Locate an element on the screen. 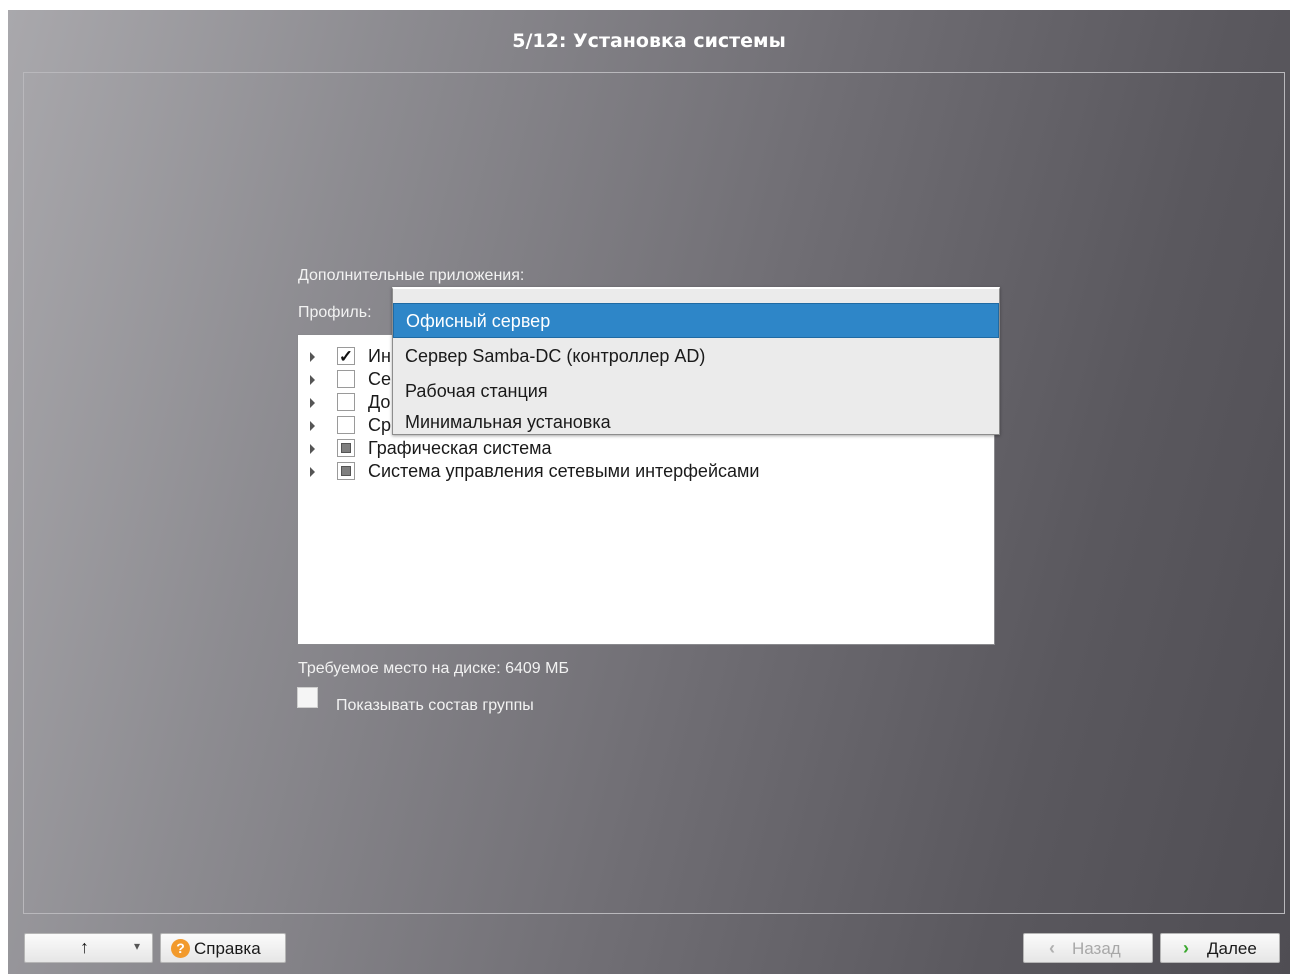  help-button-label: Справка is located at coordinates (227, 948).